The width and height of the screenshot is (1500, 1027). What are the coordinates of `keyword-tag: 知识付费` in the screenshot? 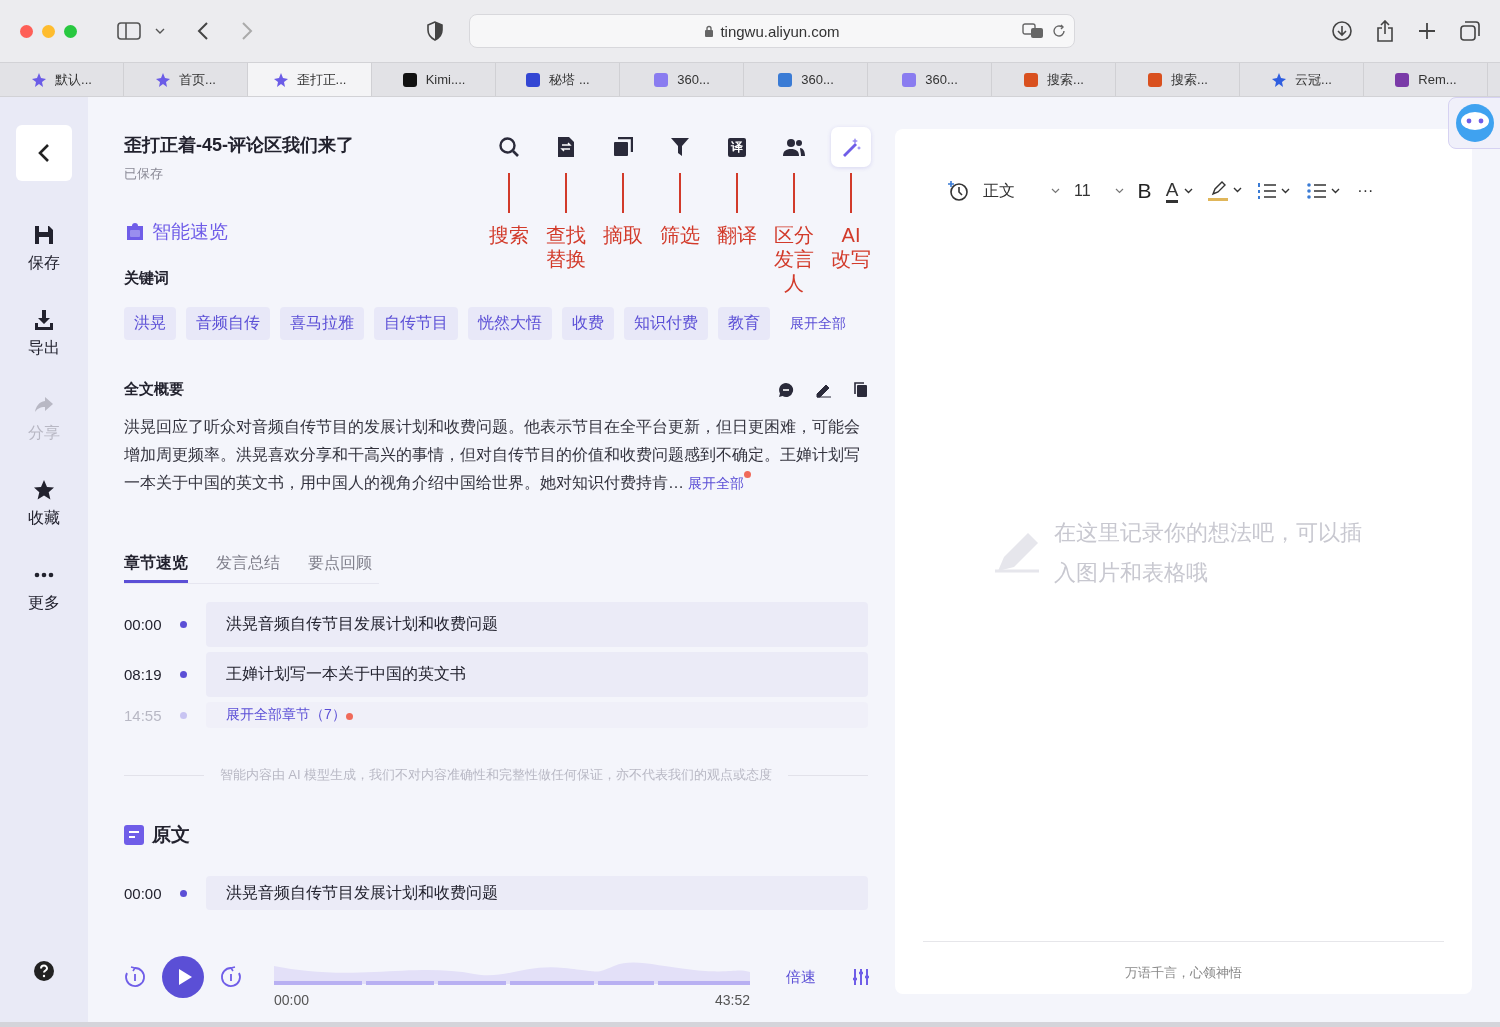 It's located at (666, 323).